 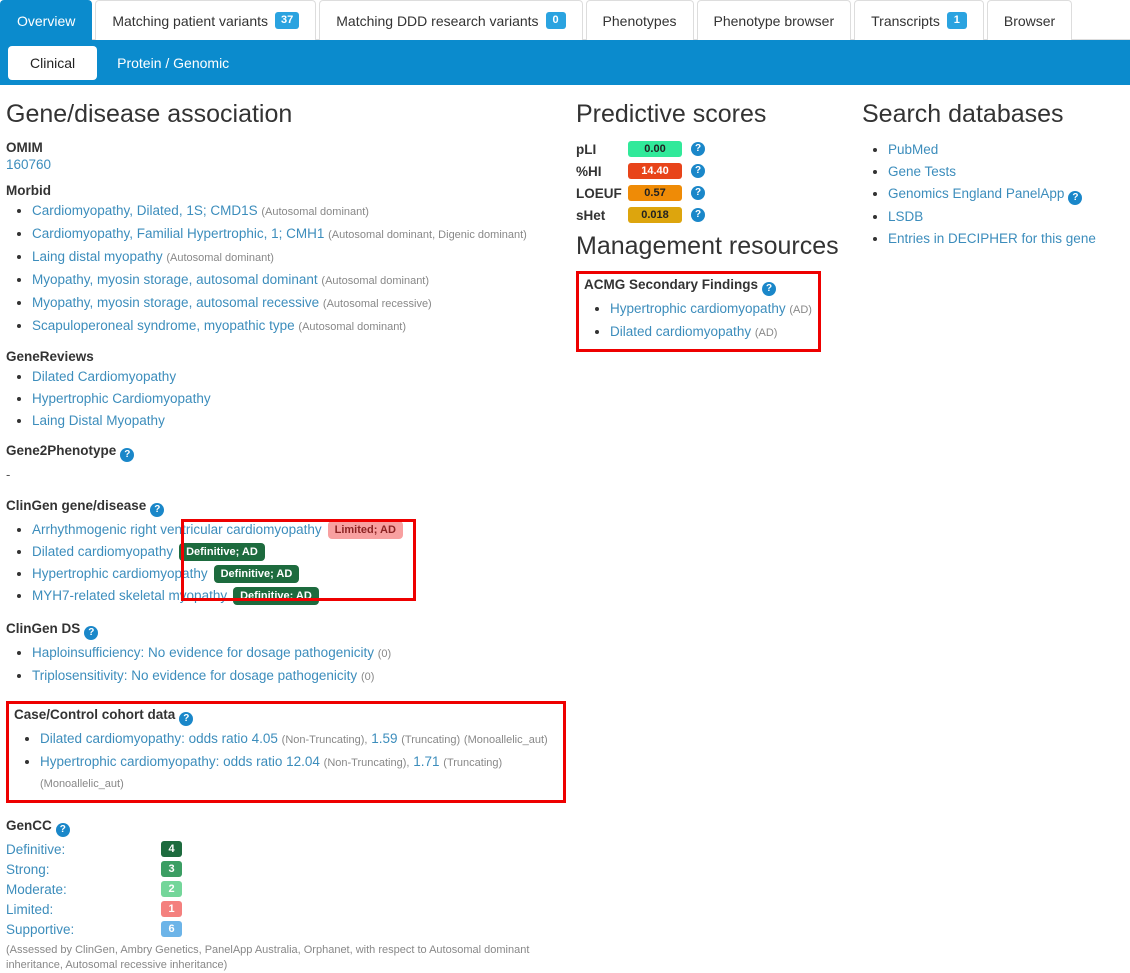 I want to click on clingen-ds-note: (0), so click(x=384, y=654).